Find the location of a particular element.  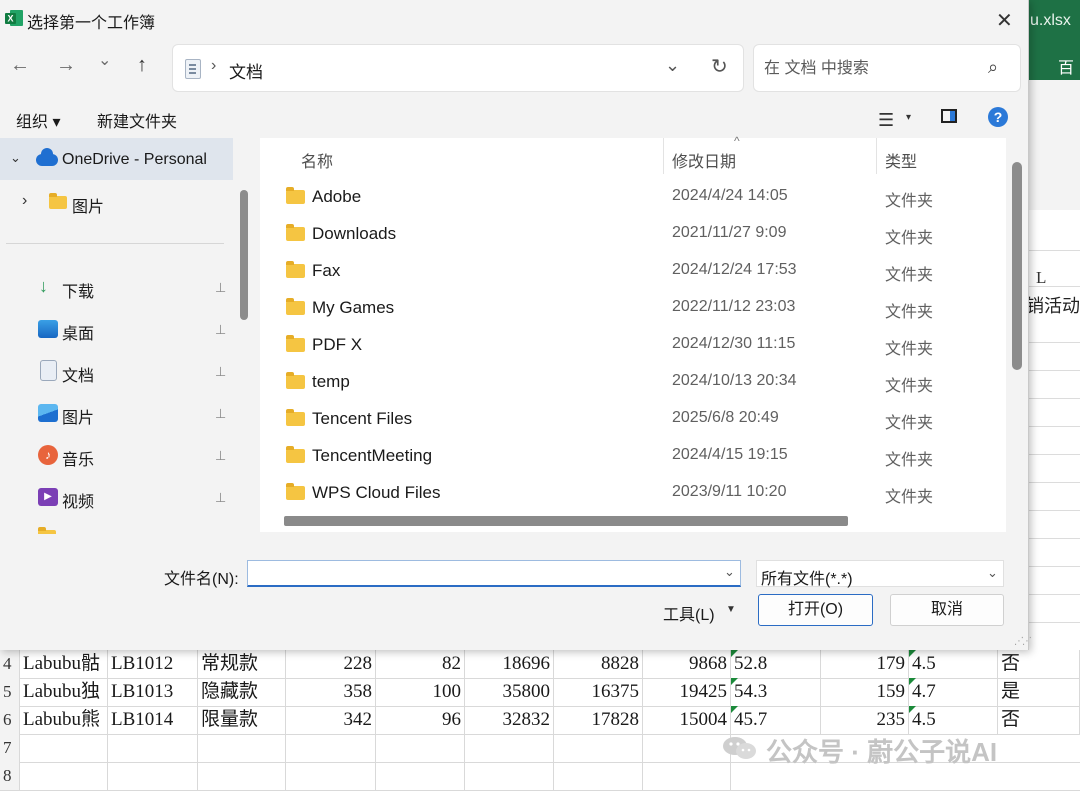

cell-value: 32832 is located at coordinates (509, 720).